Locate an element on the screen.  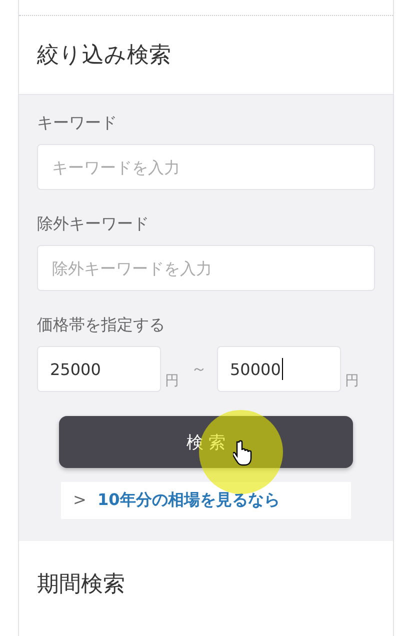
history-link: > 10年分の相場を見るなら is located at coordinates (206, 500).